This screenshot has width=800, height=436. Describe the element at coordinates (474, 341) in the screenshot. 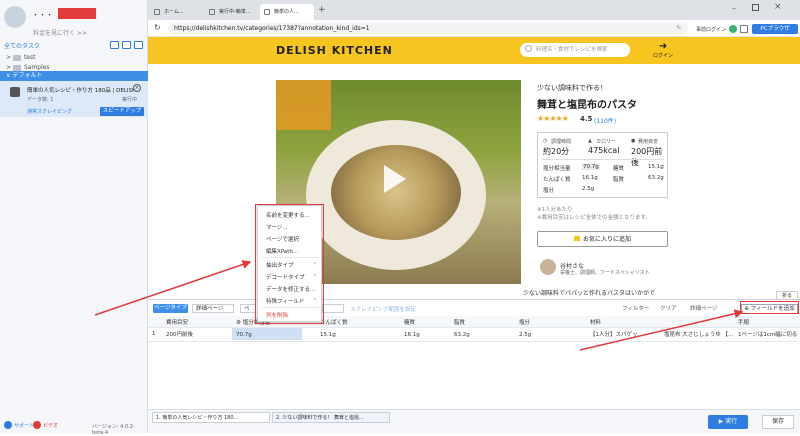

I see `row-divider` at that location.